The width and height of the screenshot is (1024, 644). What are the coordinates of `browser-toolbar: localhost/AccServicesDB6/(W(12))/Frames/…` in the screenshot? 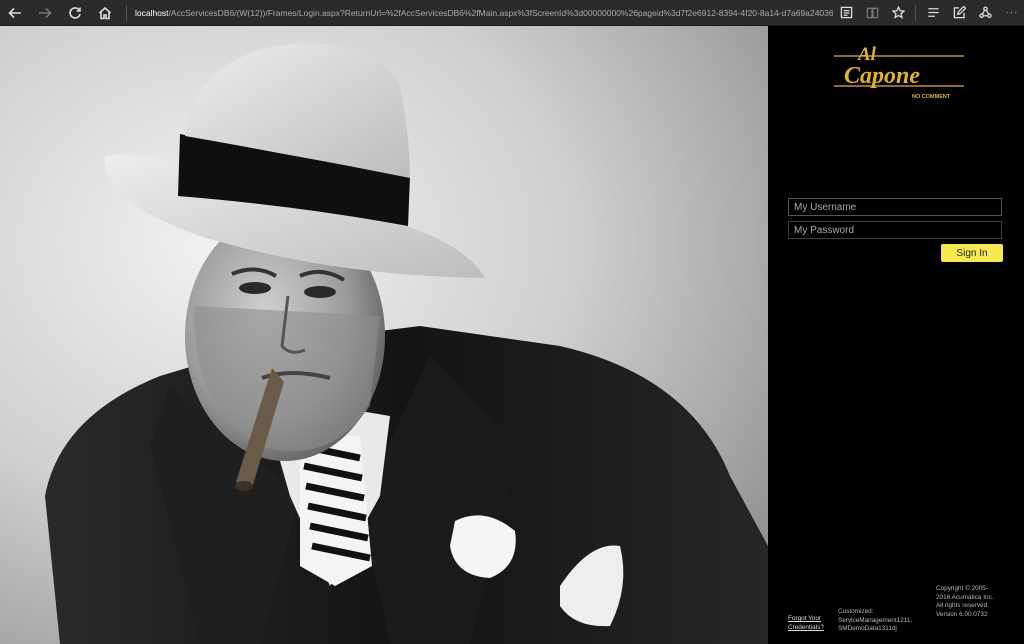 It's located at (512, 13).